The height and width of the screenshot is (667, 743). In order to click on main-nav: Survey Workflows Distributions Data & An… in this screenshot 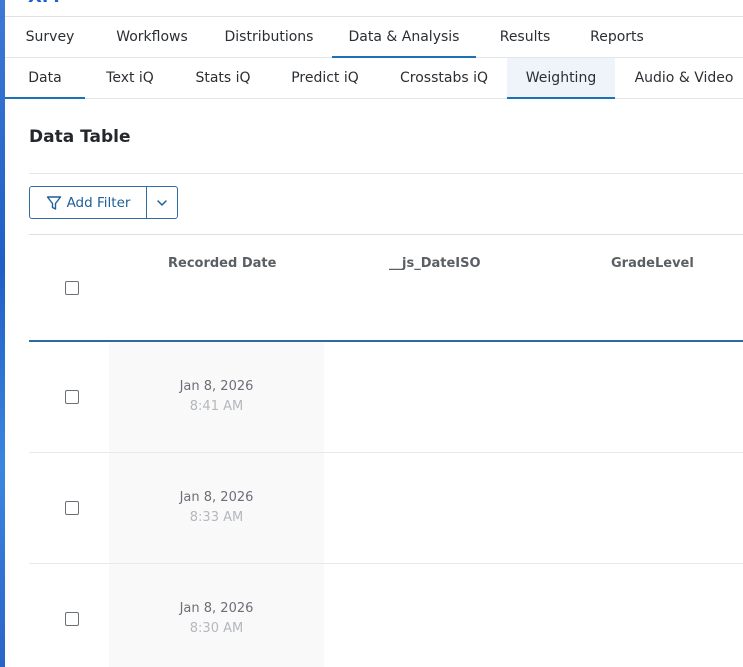, I will do `click(374, 37)`.